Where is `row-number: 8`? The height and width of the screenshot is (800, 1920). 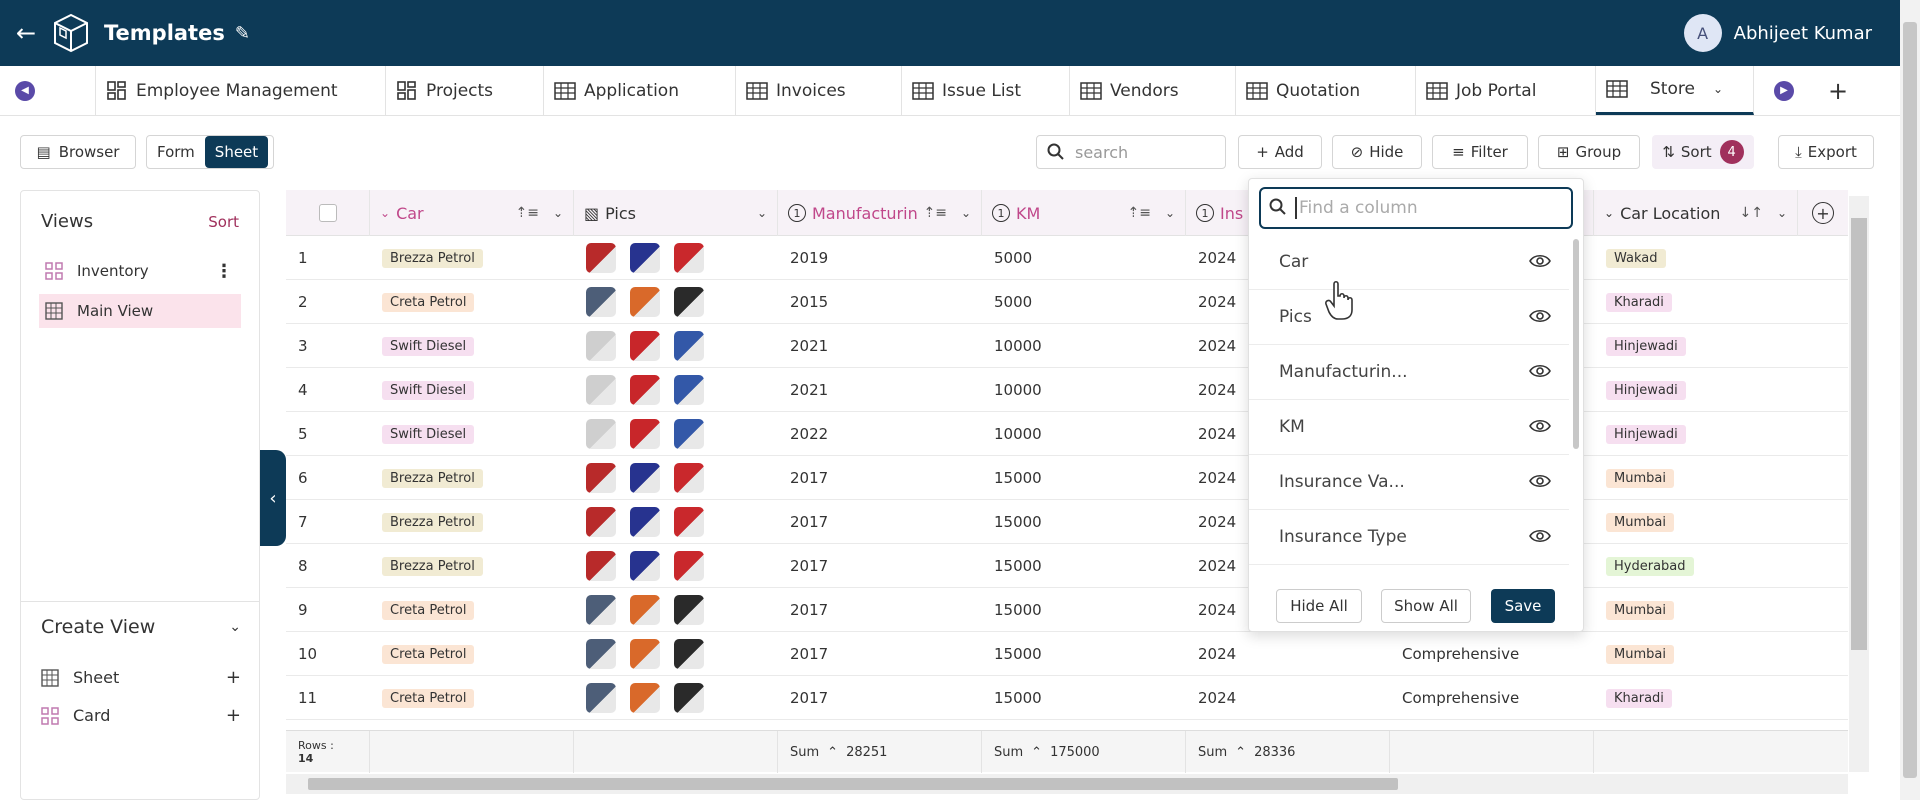 row-number: 8 is located at coordinates (328, 566).